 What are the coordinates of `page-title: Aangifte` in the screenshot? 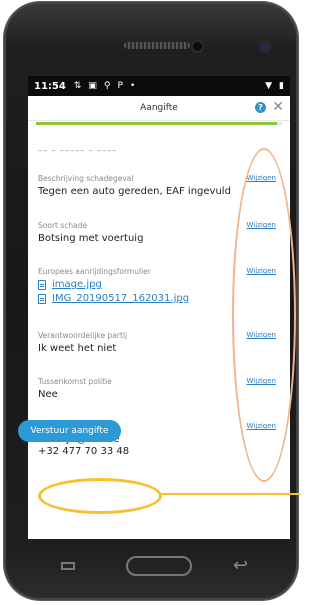 It's located at (159, 108).